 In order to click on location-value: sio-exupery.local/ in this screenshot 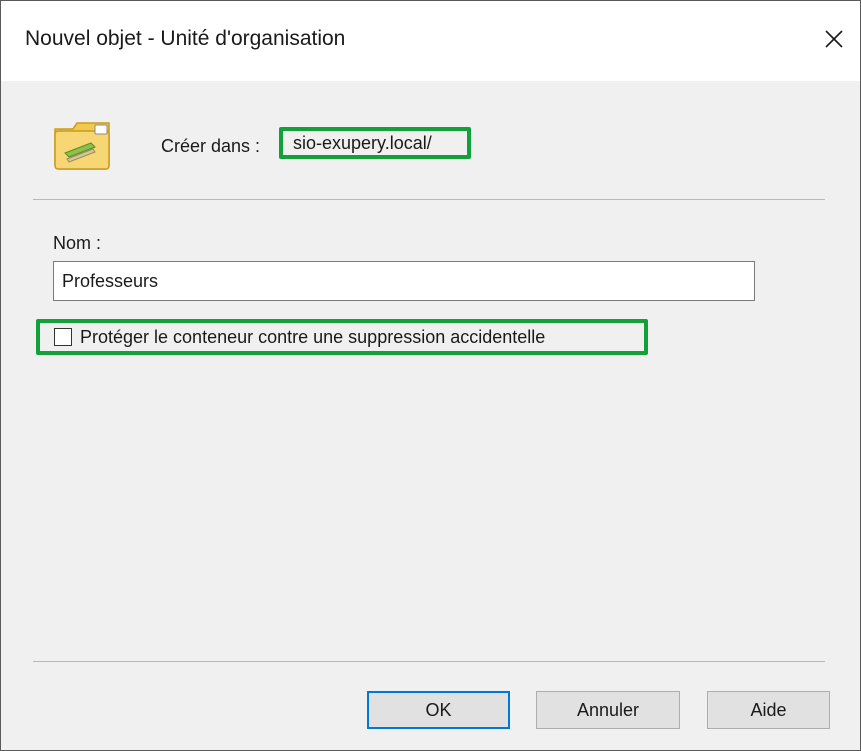, I will do `click(362, 142)`.